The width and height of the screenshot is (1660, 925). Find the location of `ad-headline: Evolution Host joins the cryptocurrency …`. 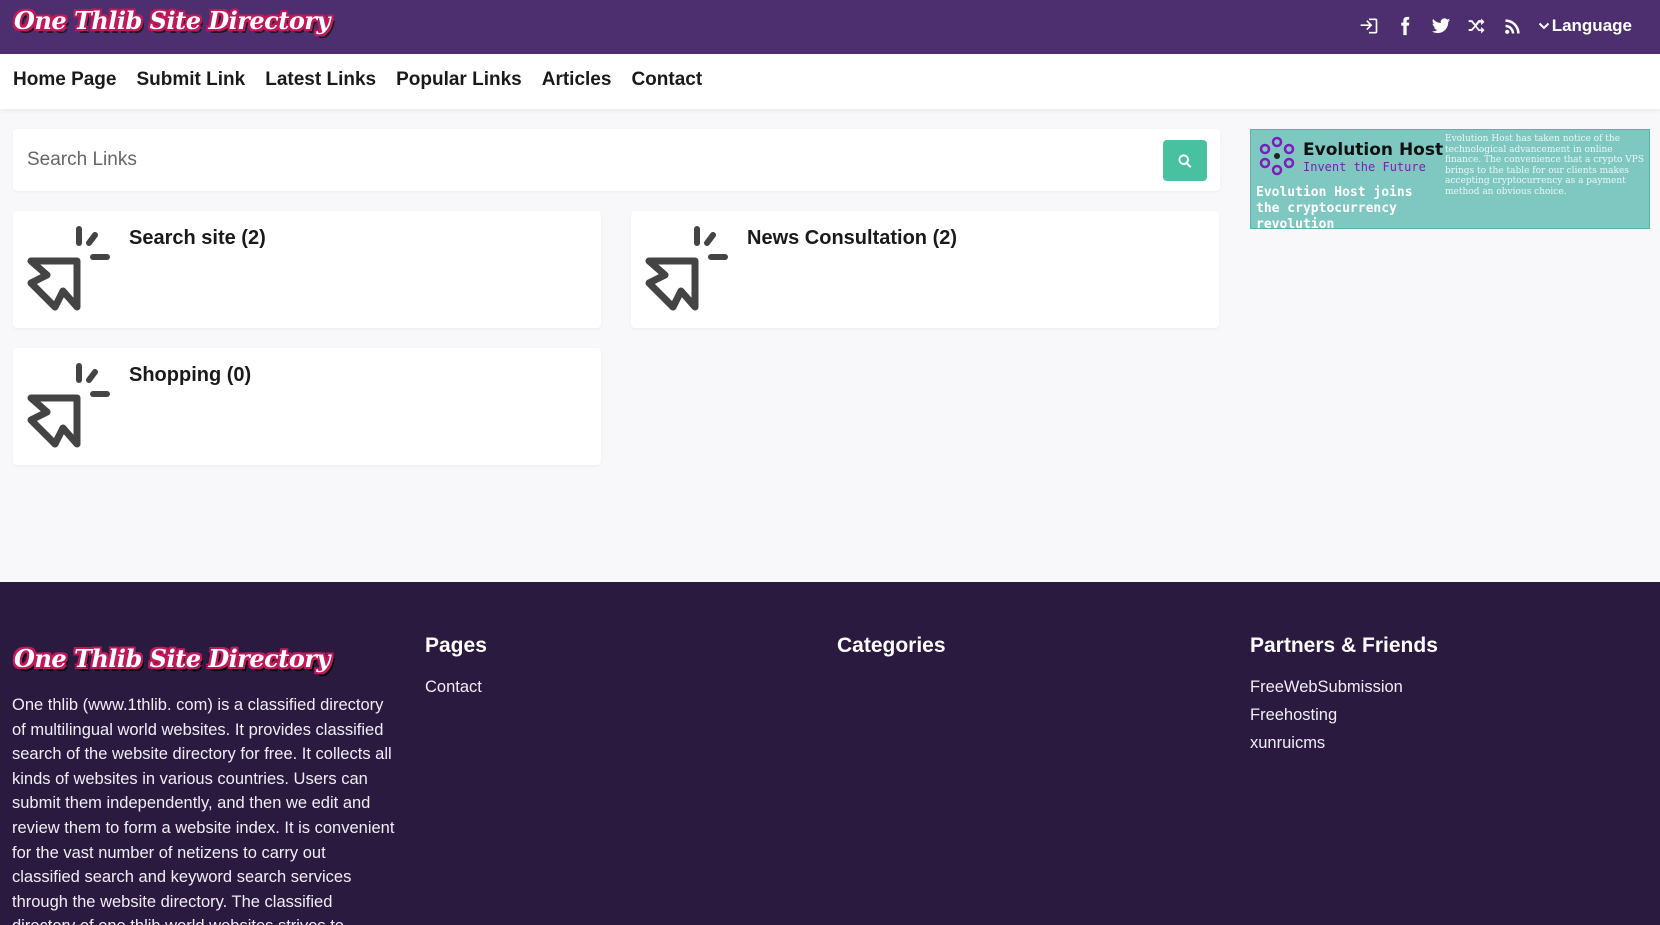

ad-headline: Evolution Host joins the cryptocurrency … is located at coordinates (1334, 207).